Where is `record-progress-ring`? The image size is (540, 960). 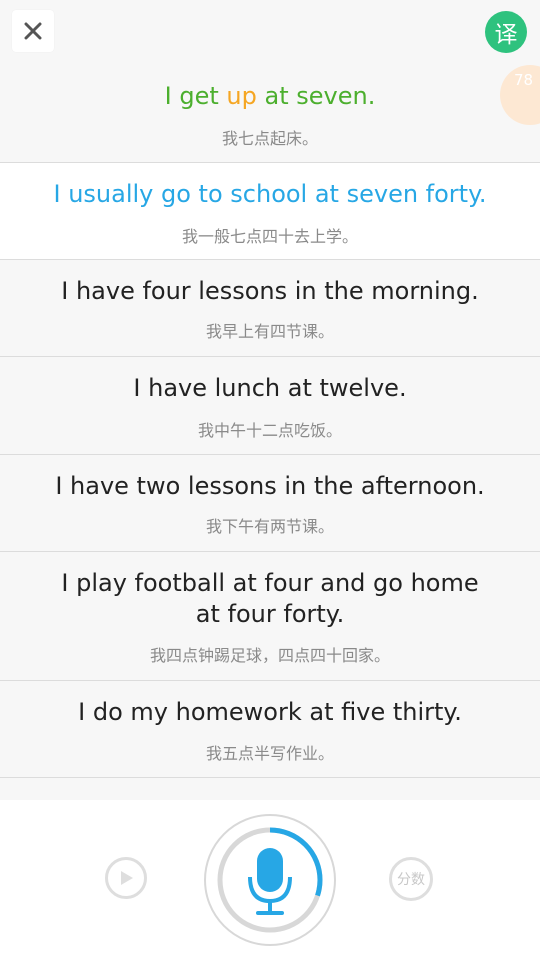 record-progress-ring is located at coordinates (270, 880).